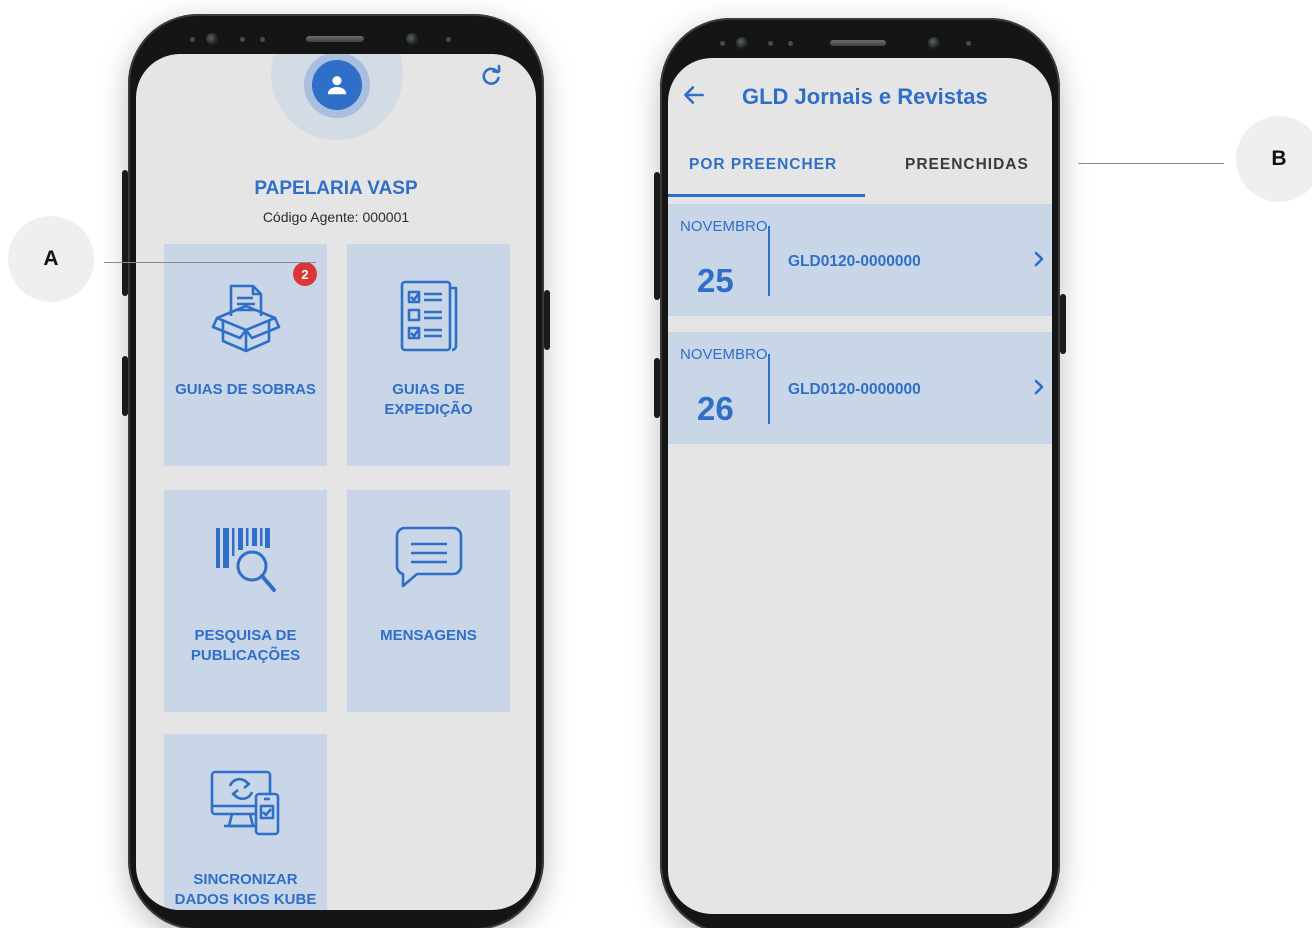 This screenshot has height=928, width=1312. I want to click on agent-code: Código Agente: 000001, so click(336, 217).